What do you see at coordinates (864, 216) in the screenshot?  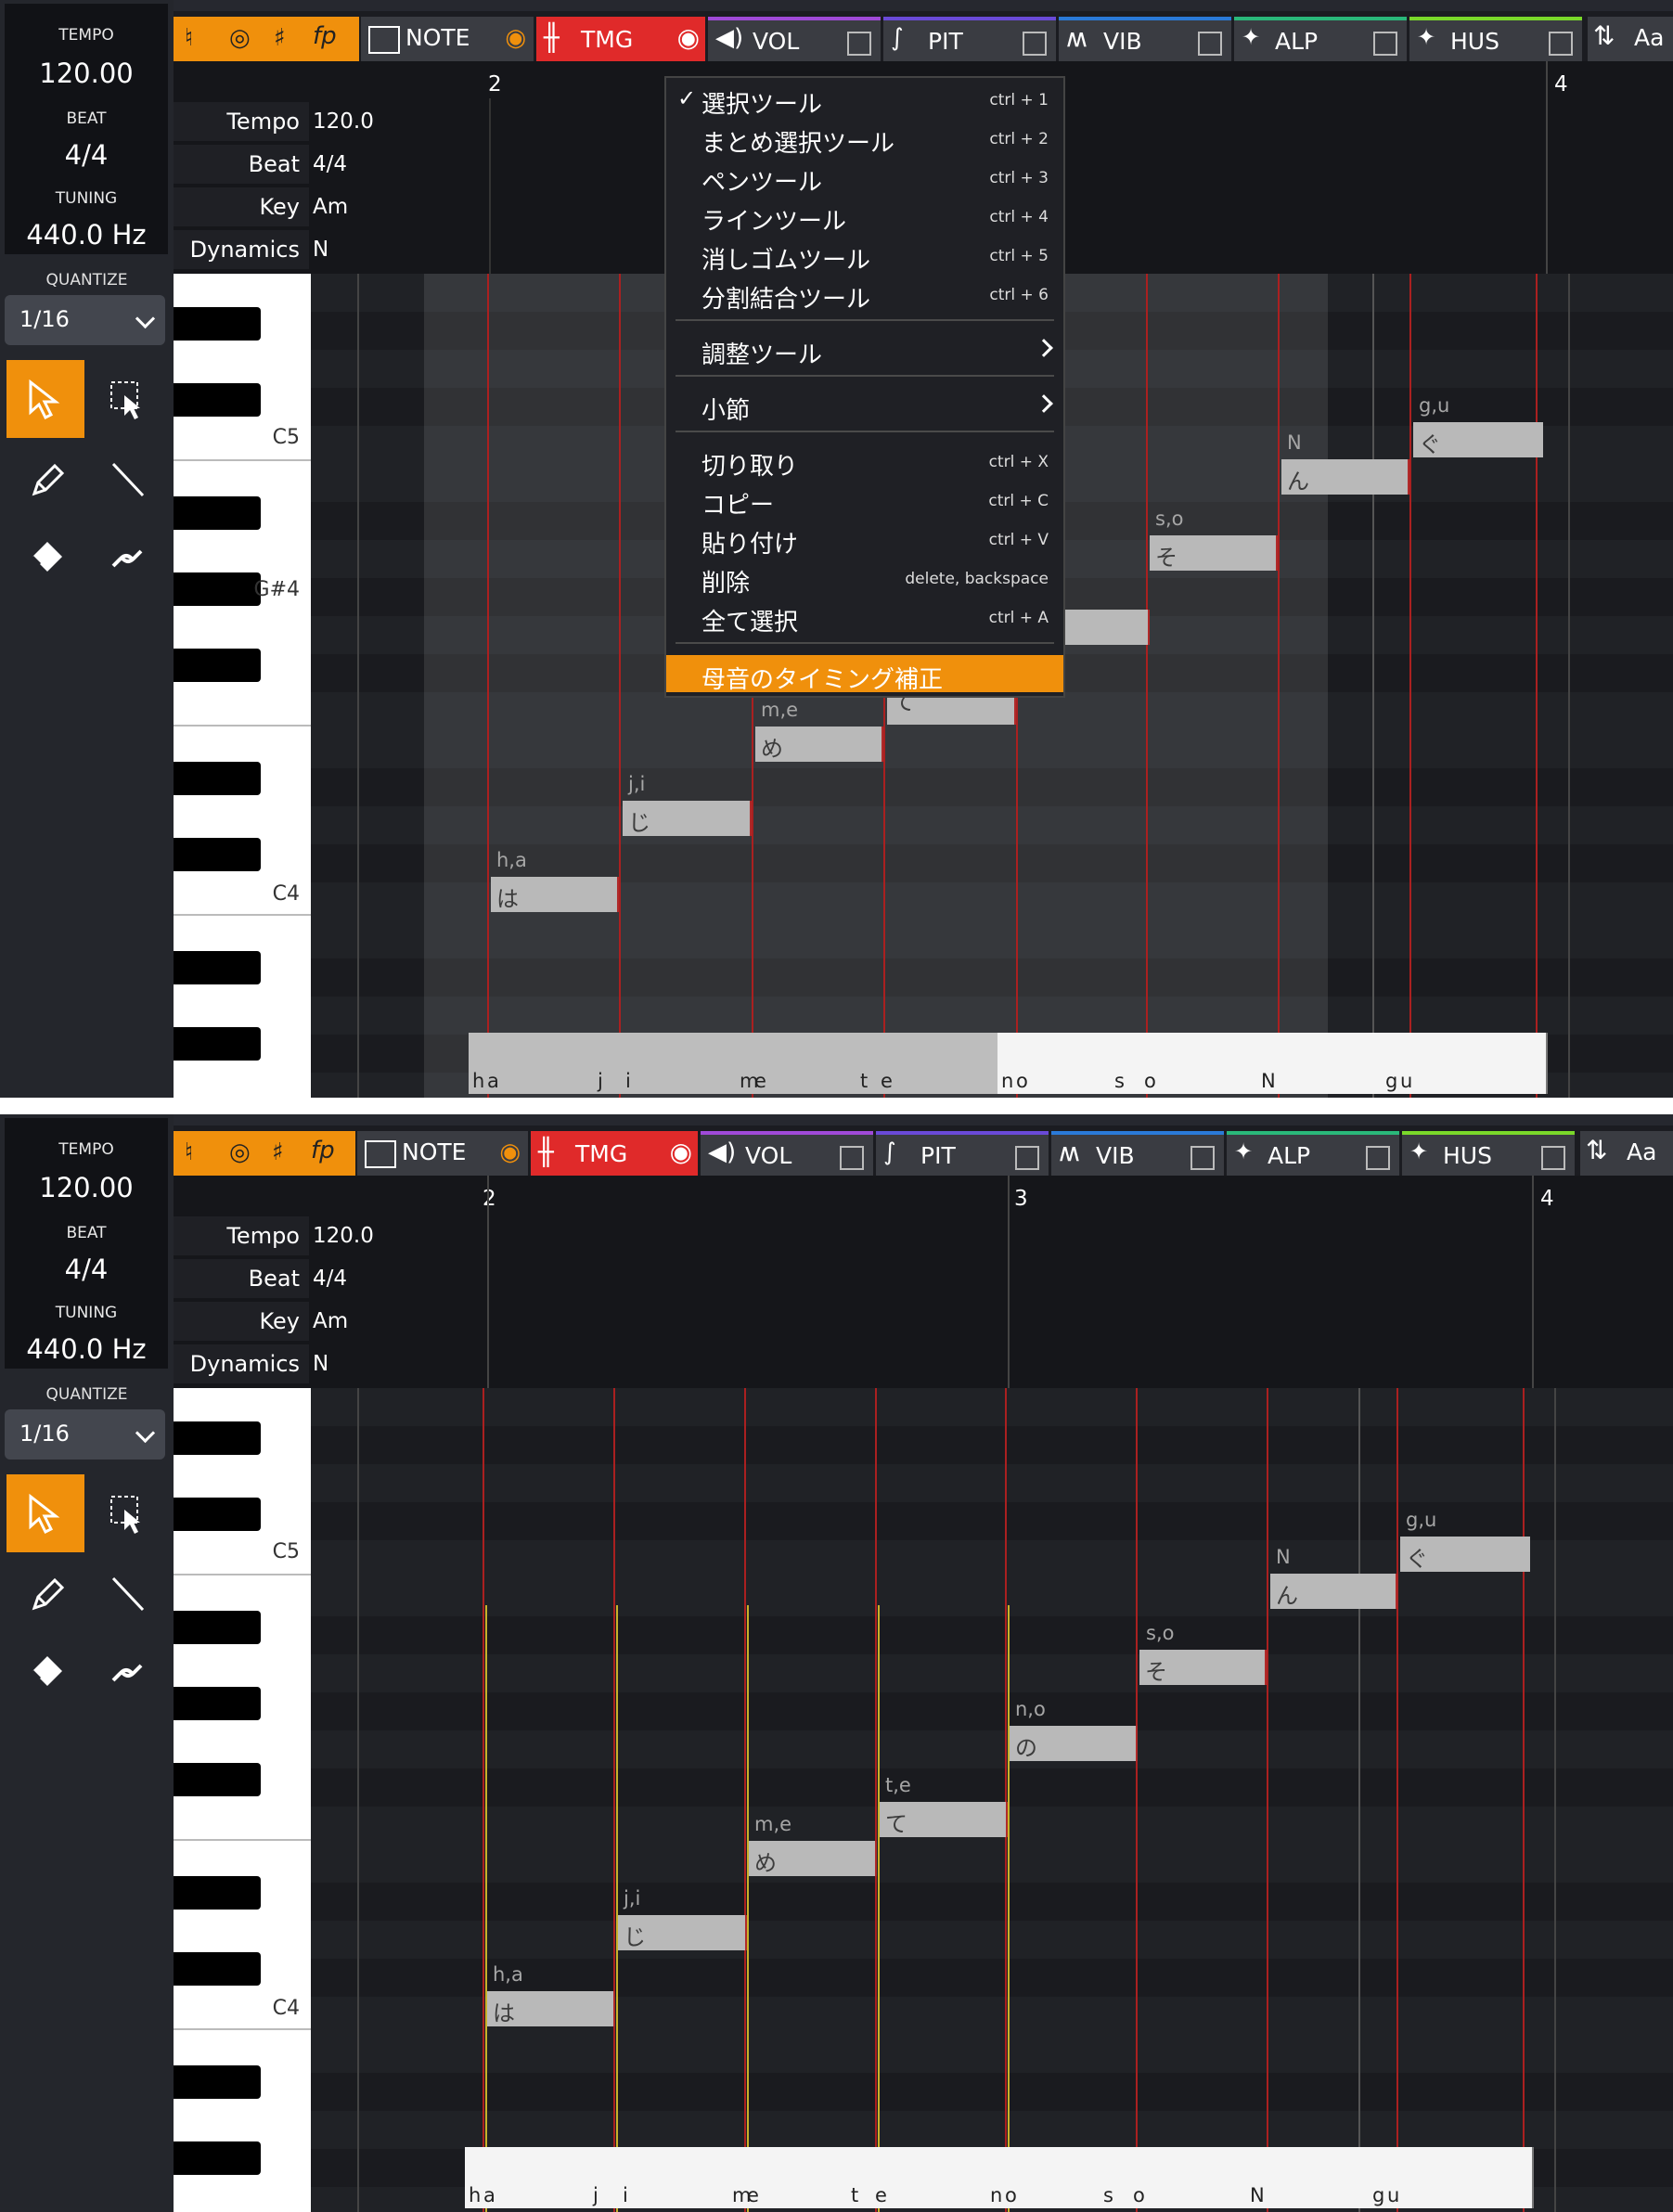 I see `menu-item-line-tool: ラインツール ctrl + 4` at bounding box center [864, 216].